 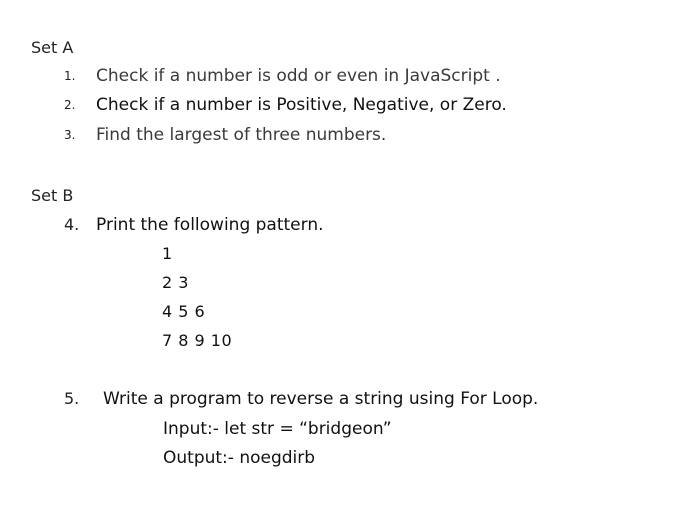 What do you see at coordinates (197, 340) in the screenshot?
I see `pattern-line-4: 7 8 9 10` at bounding box center [197, 340].